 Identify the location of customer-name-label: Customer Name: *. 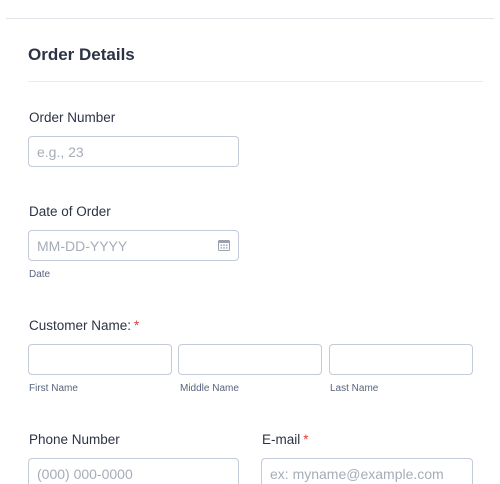
(84, 325).